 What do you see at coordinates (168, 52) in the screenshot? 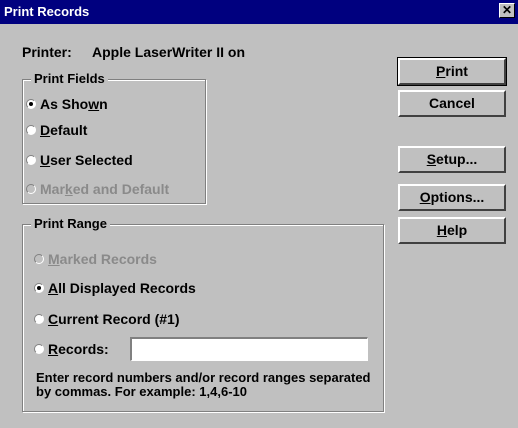
I see `printer-name: Apple LaserWriter II on` at bounding box center [168, 52].